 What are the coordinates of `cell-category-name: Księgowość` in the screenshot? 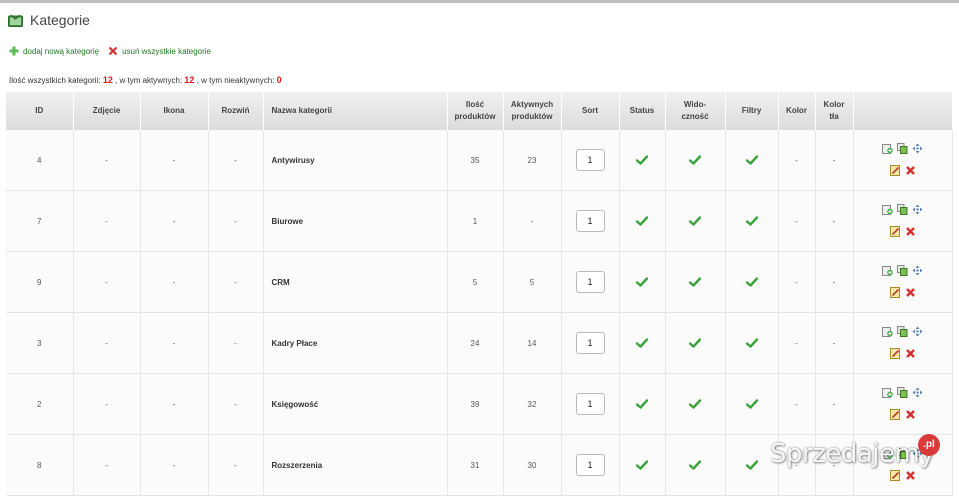 It's located at (355, 404).